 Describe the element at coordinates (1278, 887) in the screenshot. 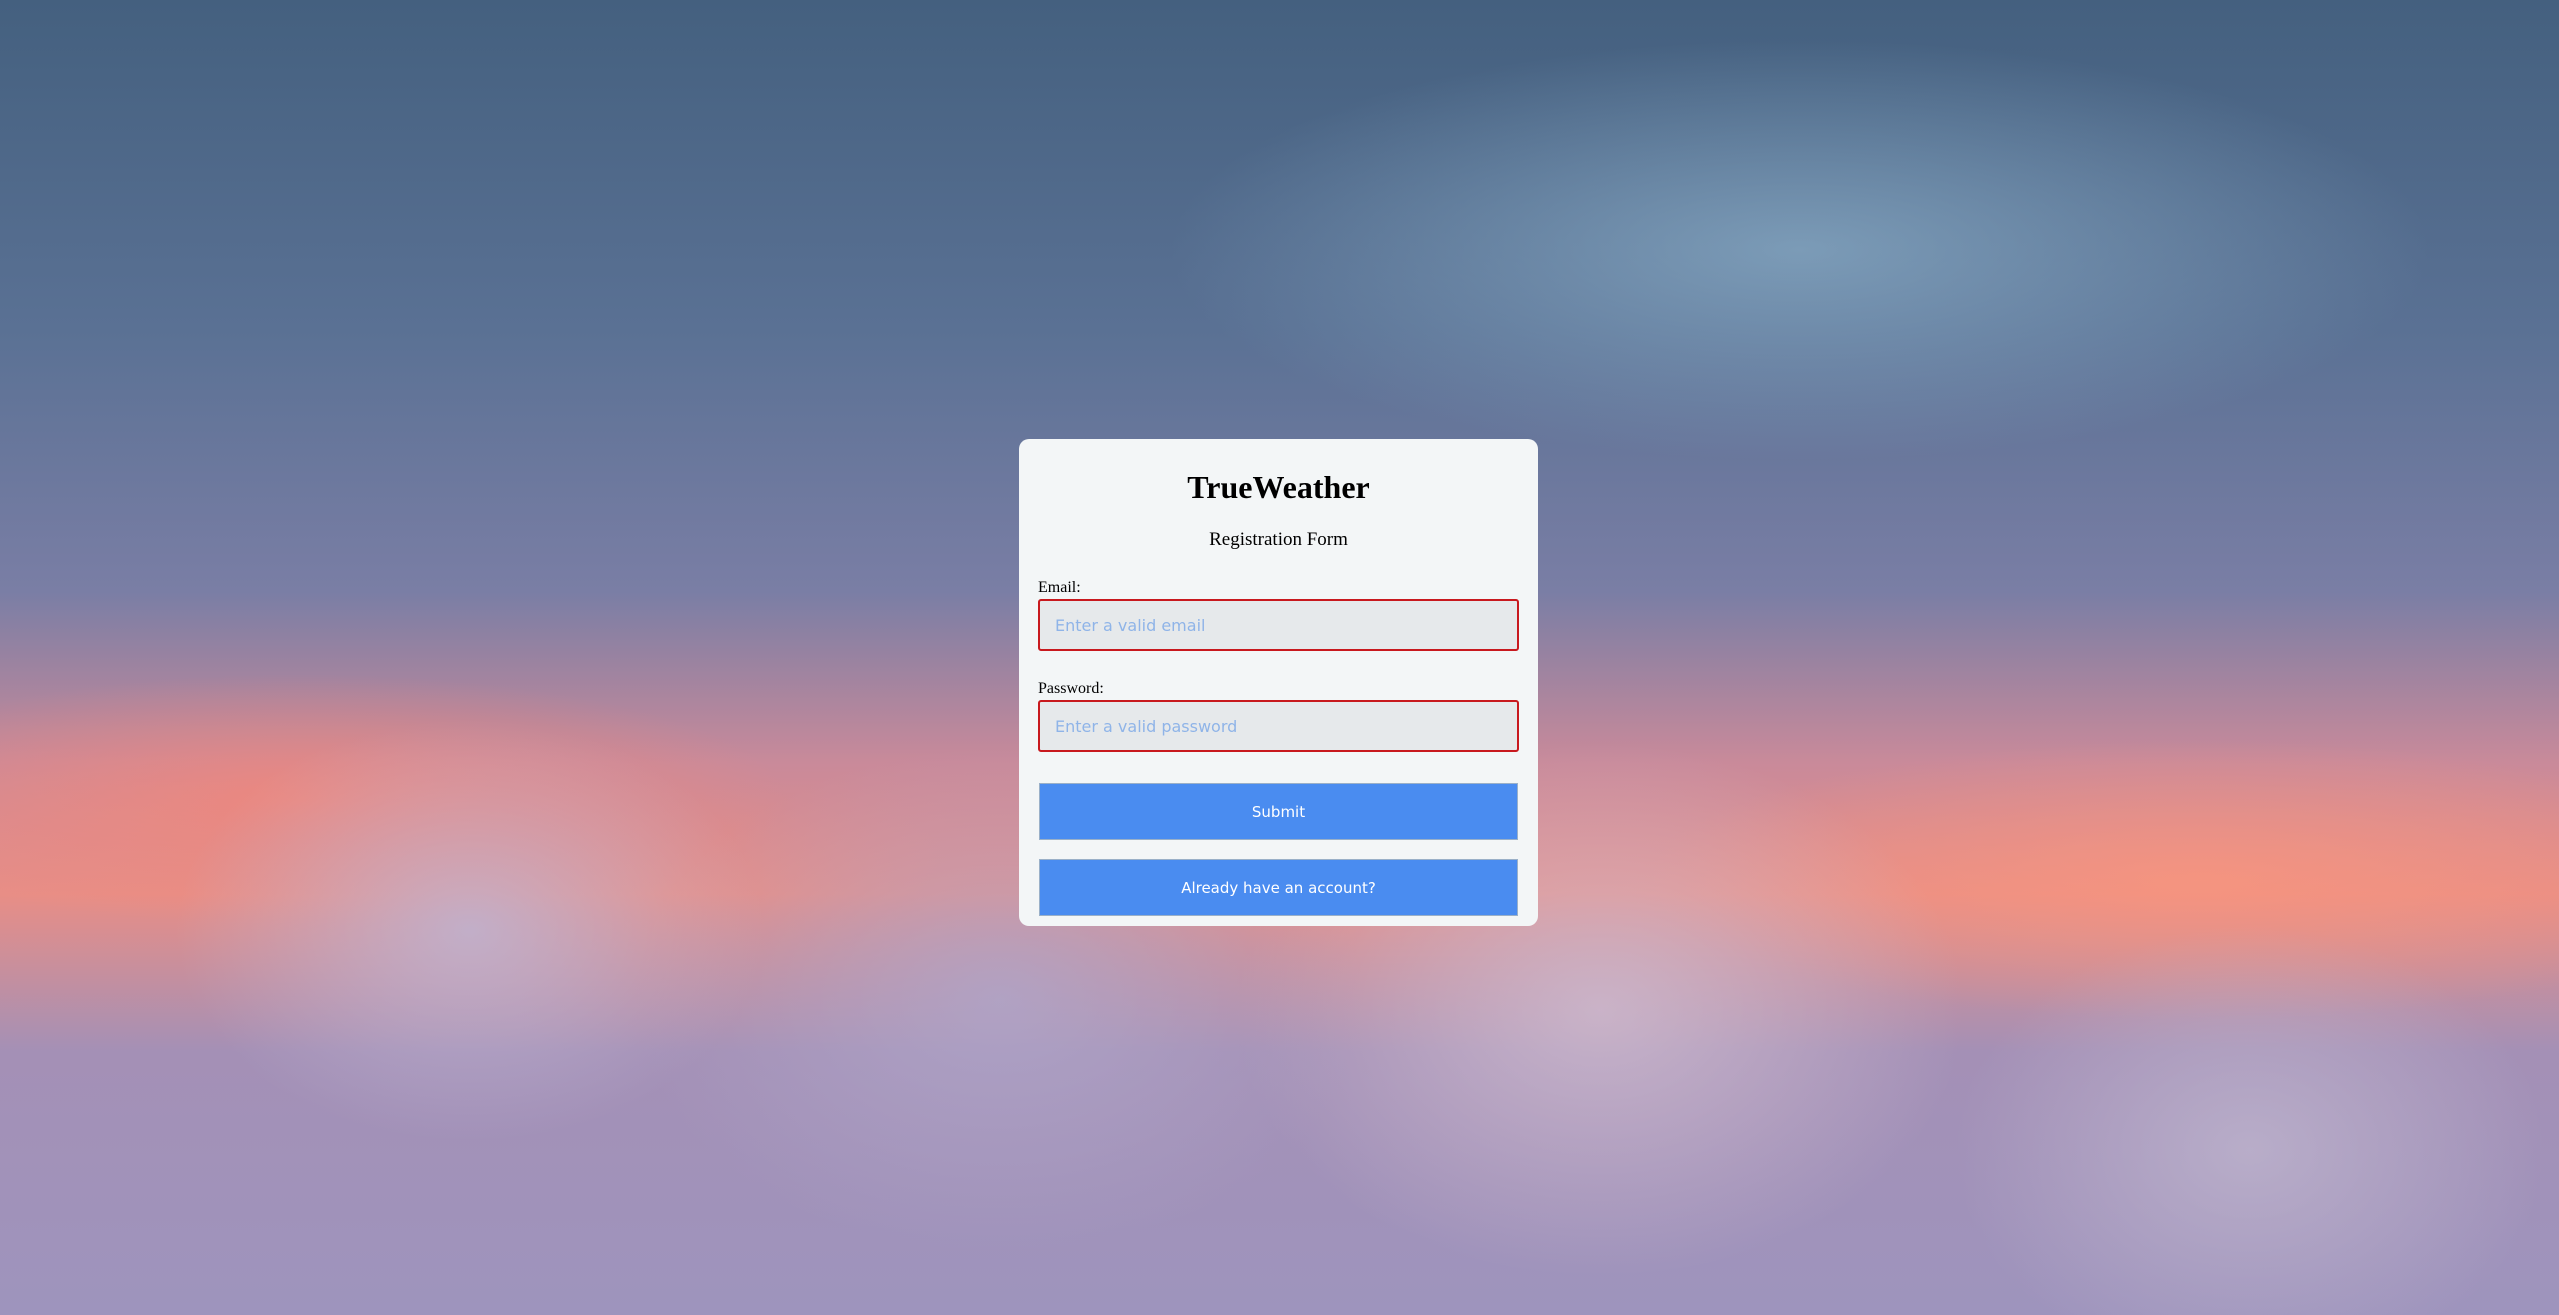

I see `login-link-button: Already have an account?` at that location.